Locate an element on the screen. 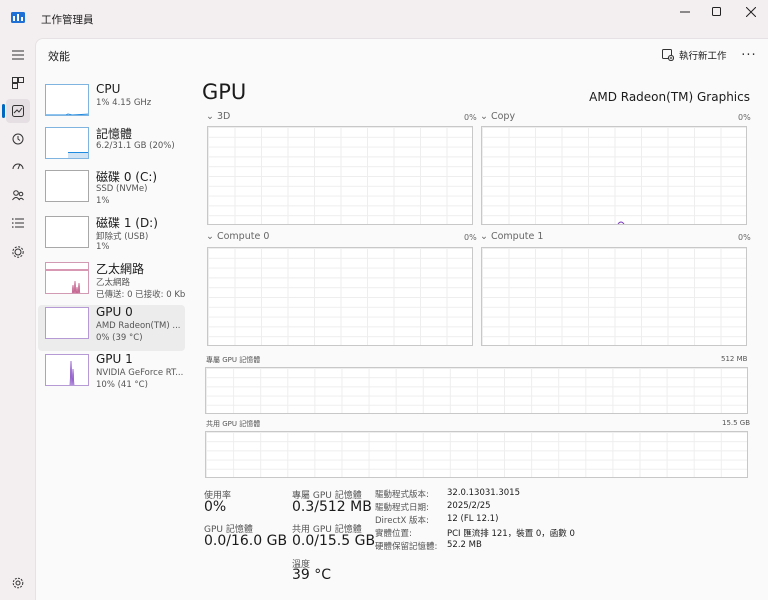  gear-icon is located at coordinates (18, 583).